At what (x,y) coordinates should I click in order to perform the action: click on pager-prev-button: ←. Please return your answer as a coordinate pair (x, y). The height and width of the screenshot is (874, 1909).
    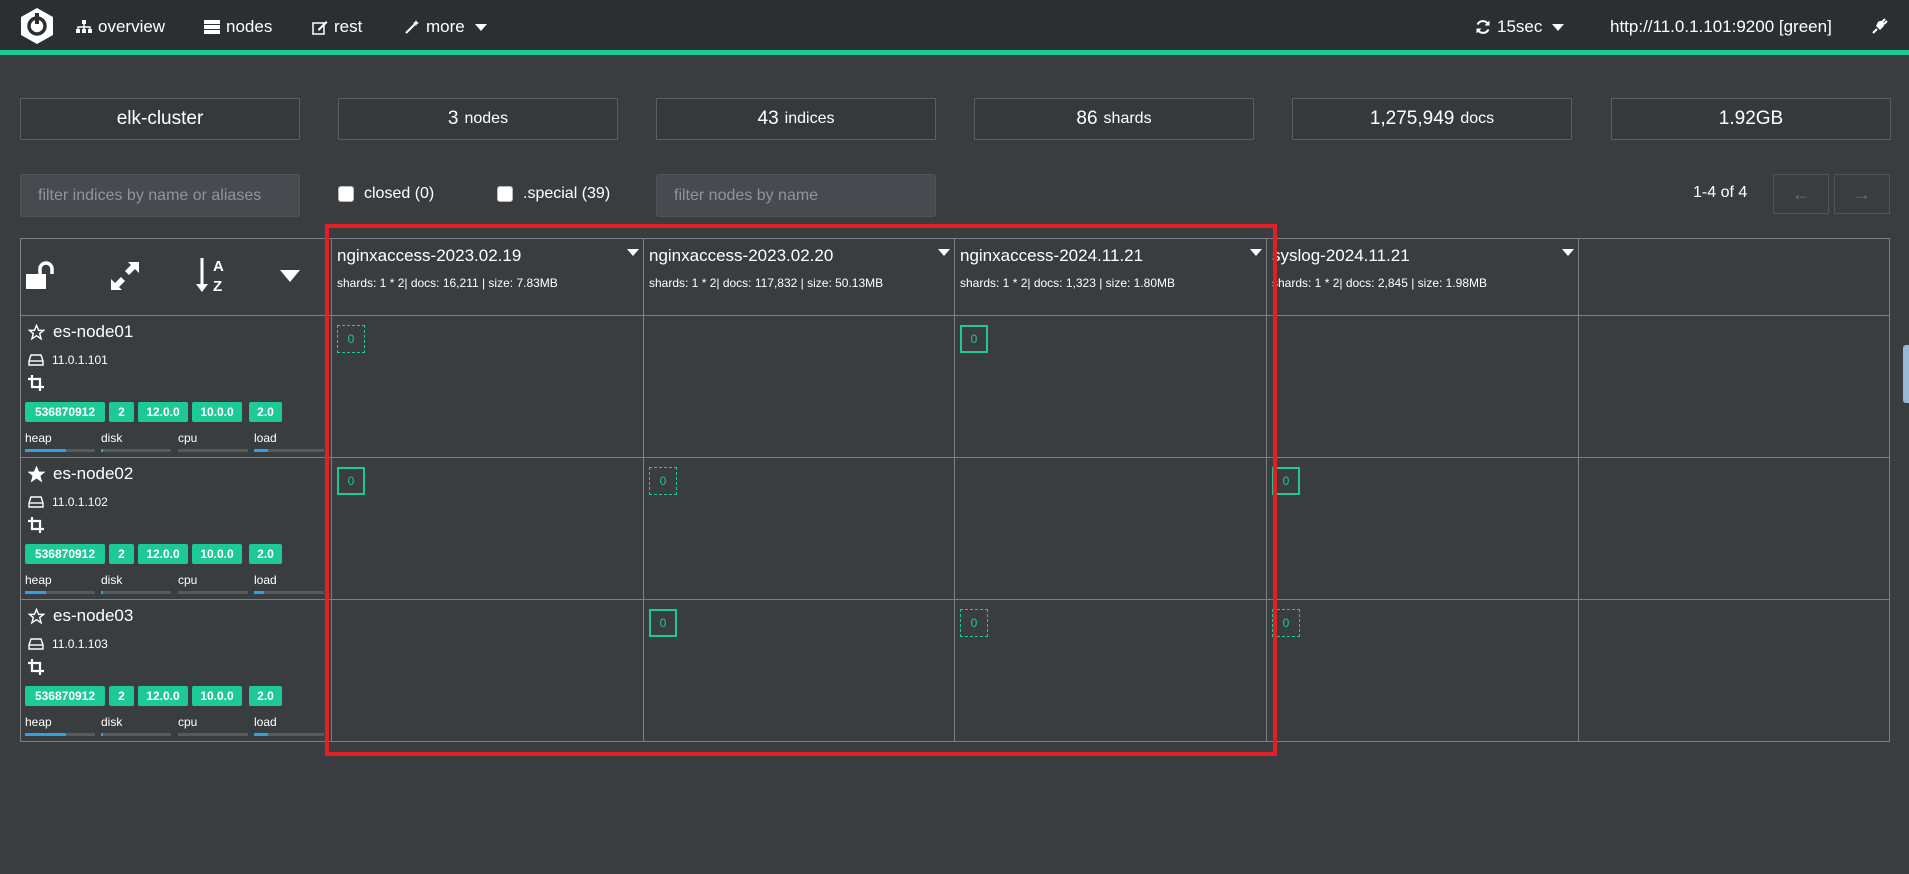
    Looking at the image, I should click on (1801, 194).